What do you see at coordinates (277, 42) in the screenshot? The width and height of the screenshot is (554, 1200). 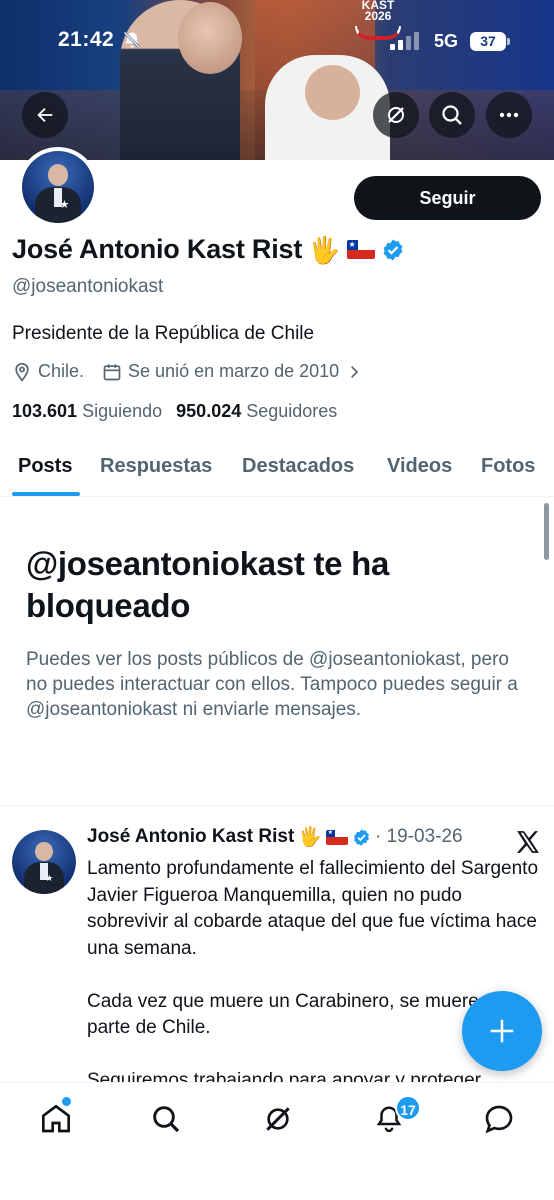 I see `status-bar: 21:42 5G 37` at bounding box center [277, 42].